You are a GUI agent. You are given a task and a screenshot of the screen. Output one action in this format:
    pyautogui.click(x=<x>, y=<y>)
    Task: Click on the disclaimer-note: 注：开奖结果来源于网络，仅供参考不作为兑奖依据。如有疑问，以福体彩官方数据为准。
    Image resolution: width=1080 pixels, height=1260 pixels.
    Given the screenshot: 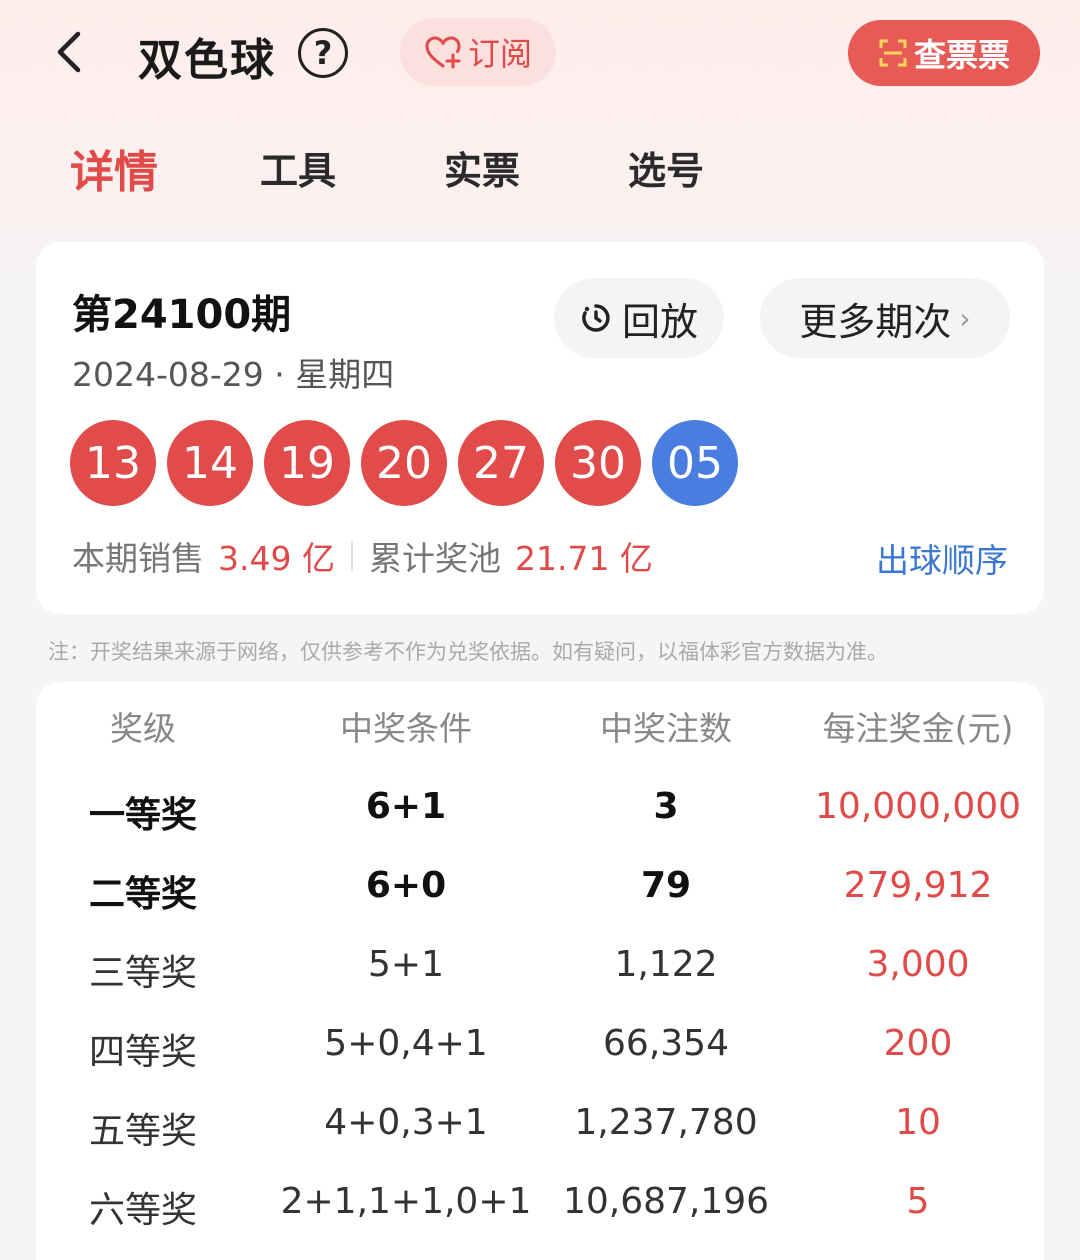 What is the action you would take?
    pyautogui.click(x=468, y=652)
    